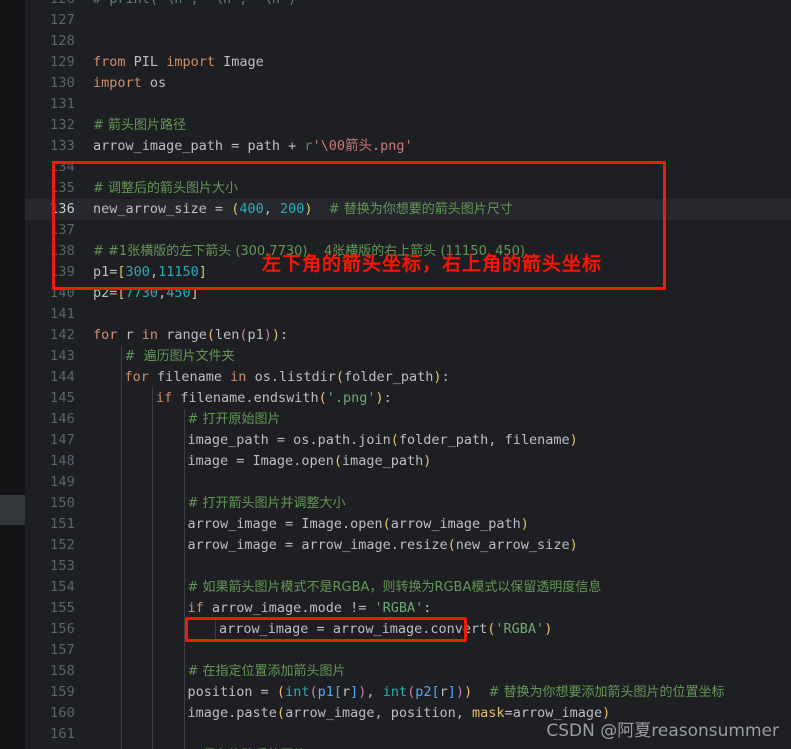 The width and height of the screenshot is (791, 749). Describe the element at coordinates (362, 608) in the screenshot. I see `code-token: !=` at that location.